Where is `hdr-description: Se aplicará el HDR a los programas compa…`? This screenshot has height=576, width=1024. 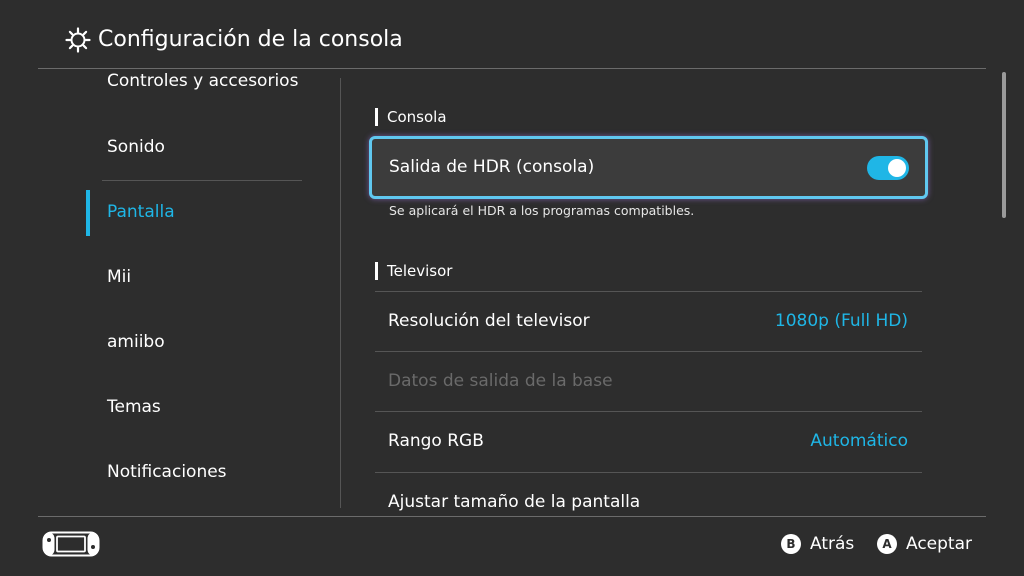
hdr-description: Se aplicará el HDR a los programas compa… is located at coordinates (542, 210).